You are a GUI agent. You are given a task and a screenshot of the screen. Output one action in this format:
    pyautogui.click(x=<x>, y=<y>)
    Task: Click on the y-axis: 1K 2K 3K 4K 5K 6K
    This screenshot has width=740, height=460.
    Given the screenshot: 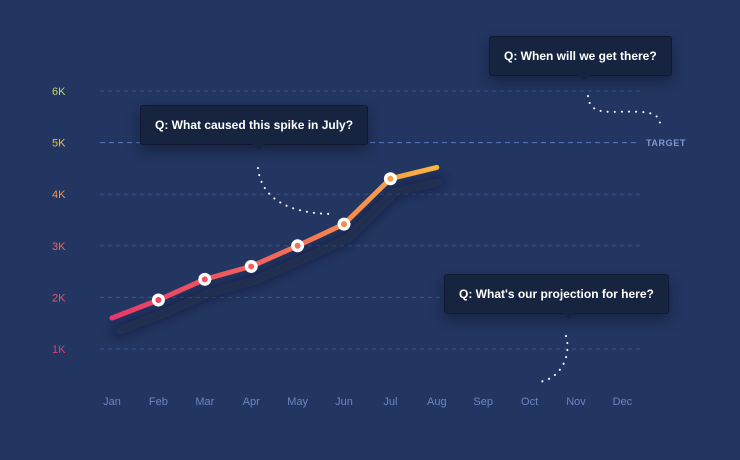 What is the action you would take?
    pyautogui.click(x=59, y=221)
    